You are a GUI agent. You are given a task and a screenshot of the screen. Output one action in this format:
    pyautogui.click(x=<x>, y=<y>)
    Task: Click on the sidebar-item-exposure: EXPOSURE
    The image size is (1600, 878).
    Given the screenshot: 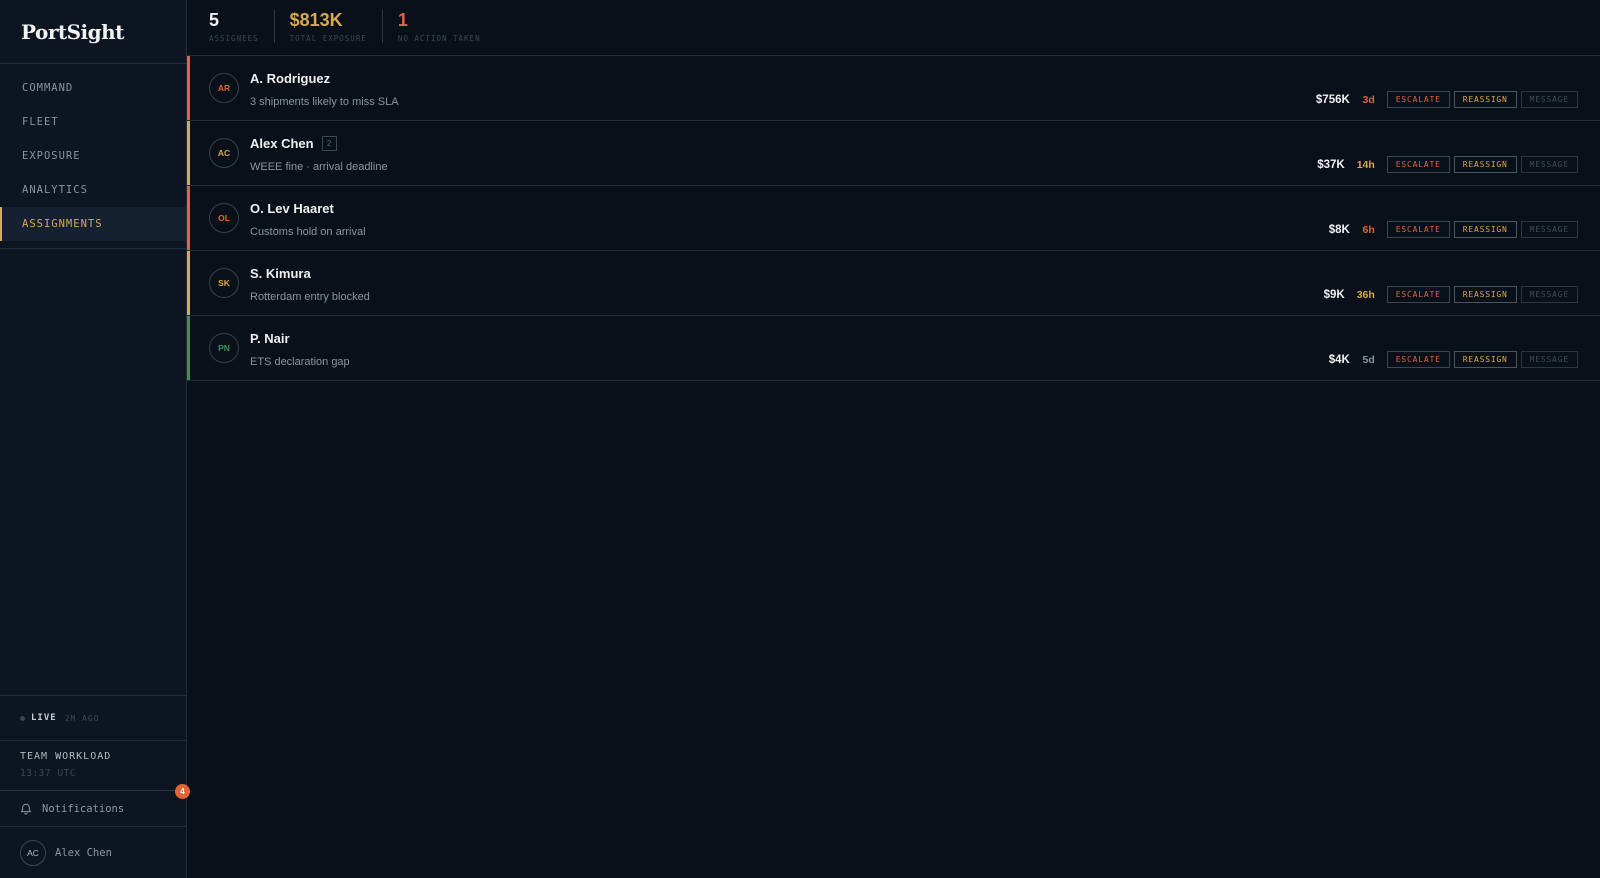 What is the action you would take?
    pyautogui.click(x=93, y=156)
    